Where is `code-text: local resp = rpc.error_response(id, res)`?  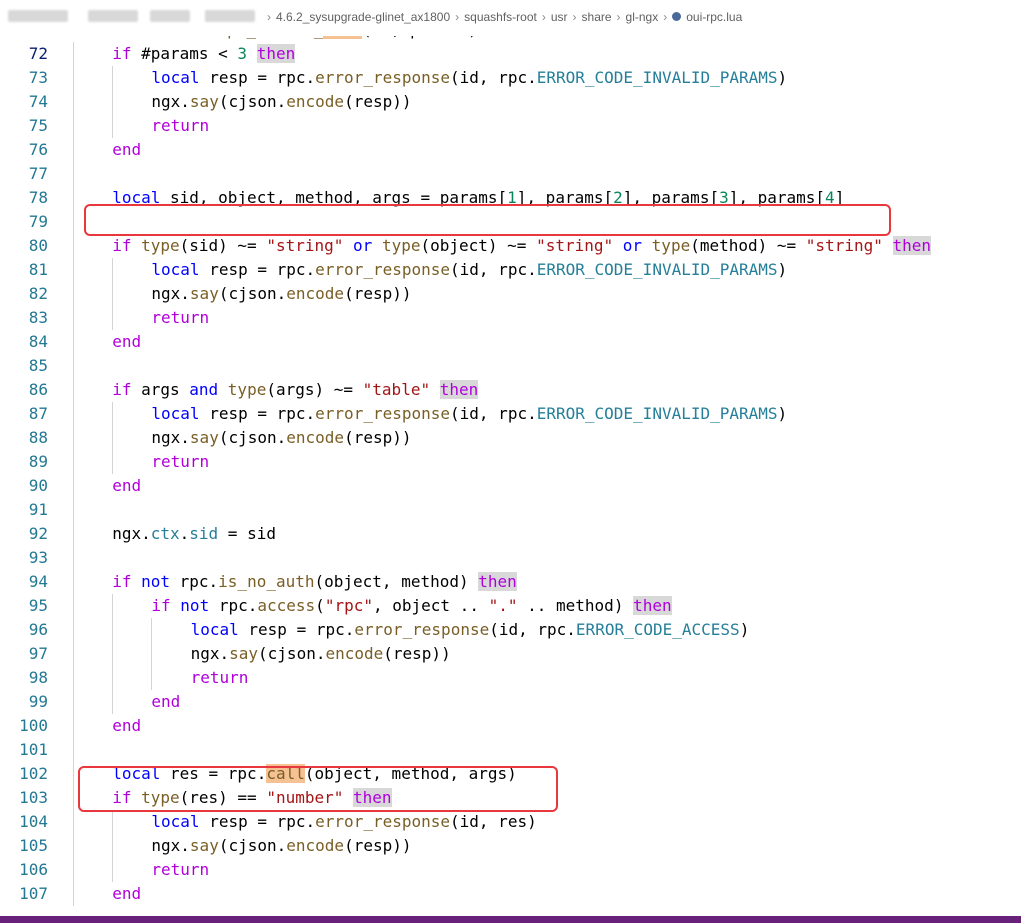
code-text: local resp = rpc.error_response(id, res) is located at coordinates (343, 822).